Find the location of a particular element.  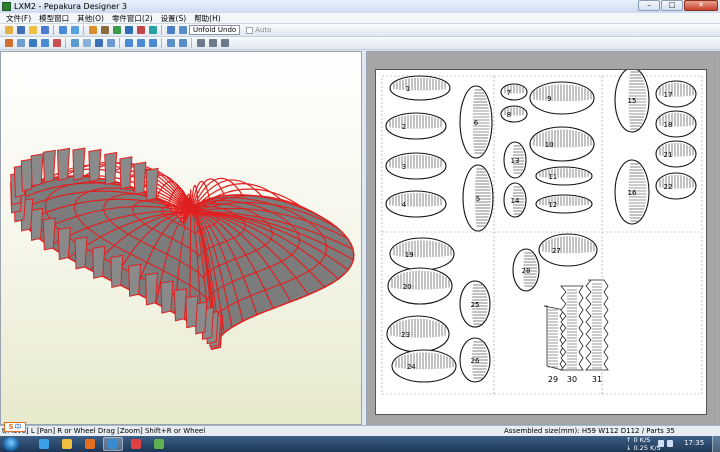

part-26: 26 is located at coordinates (475, 360).